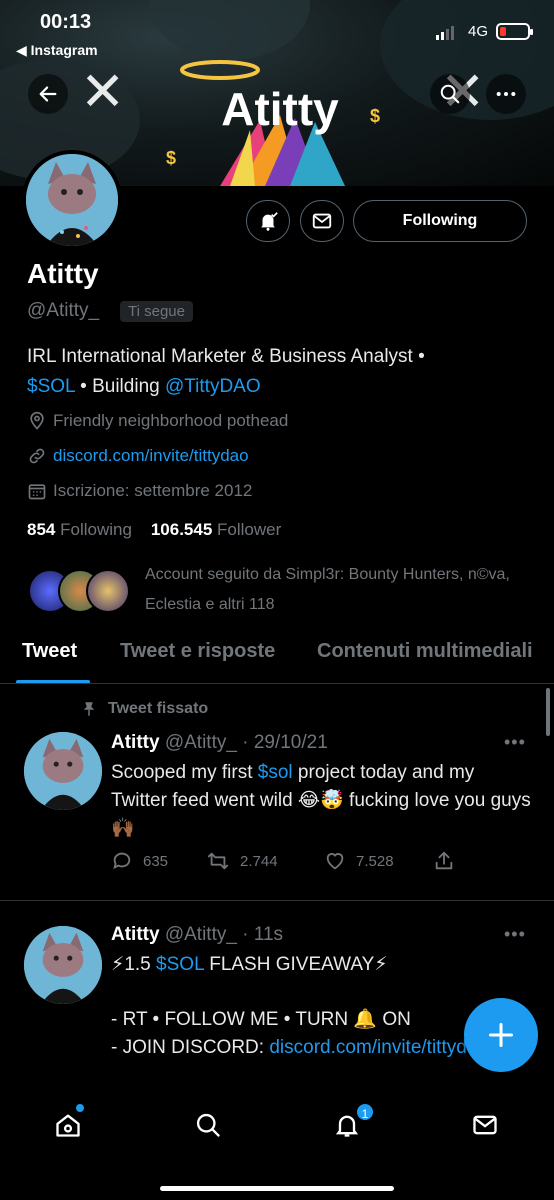 This screenshot has width=554, height=1200. Describe the element at coordinates (181, 529) in the screenshot. I see `followers-count: 106.545` at that location.